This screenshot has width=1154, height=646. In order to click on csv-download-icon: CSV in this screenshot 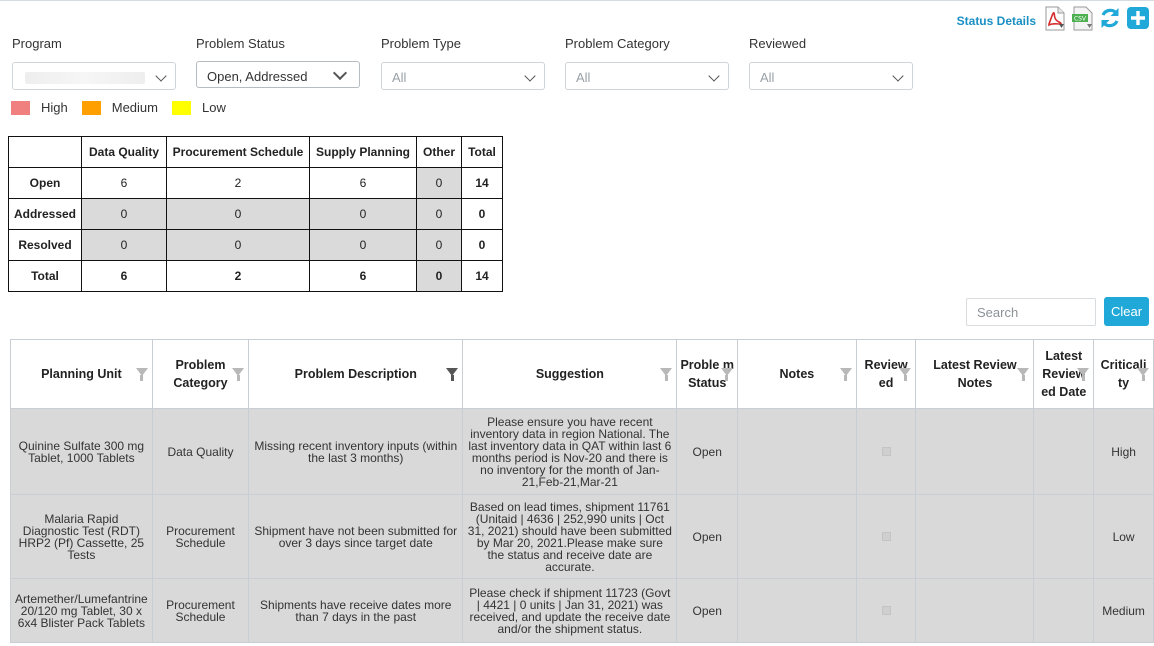, I will do `click(1082, 18)`.